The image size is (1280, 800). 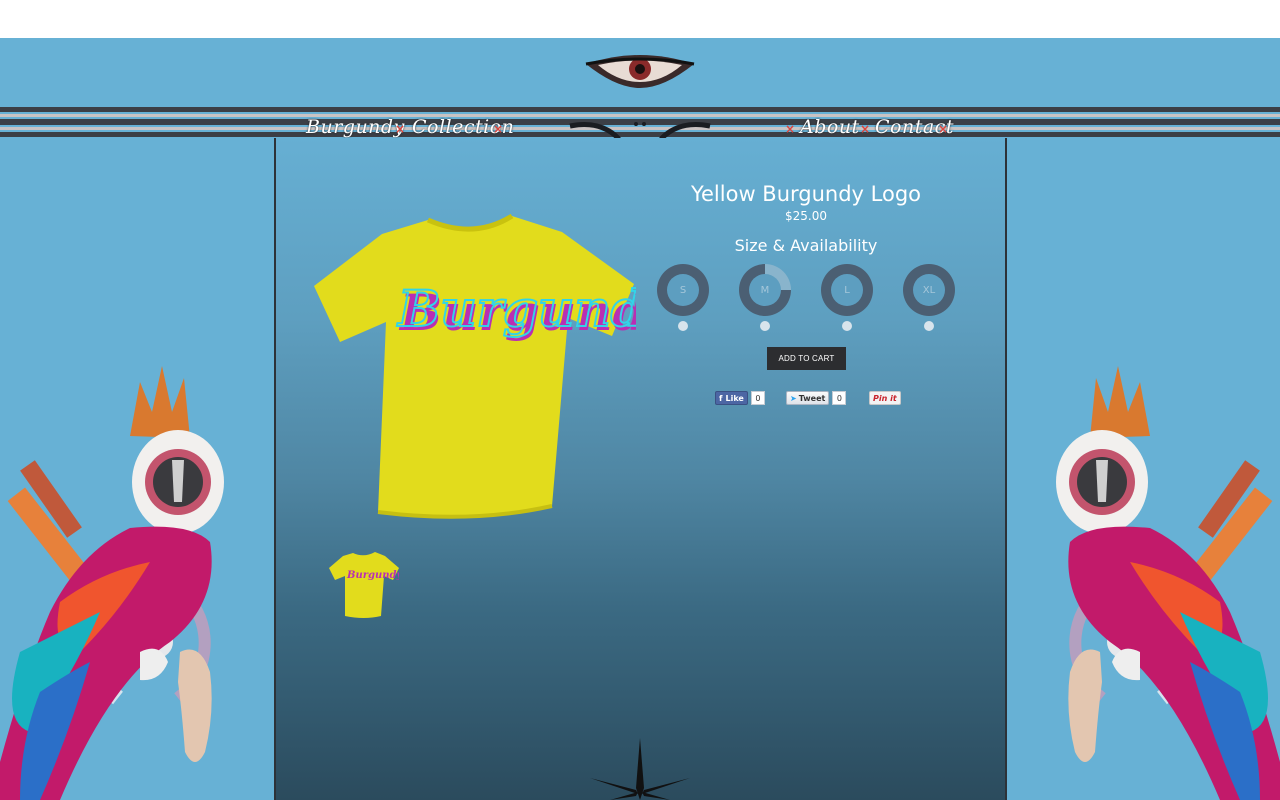 I want to click on facebook-like-button: f Like, so click(x=731, y=398).